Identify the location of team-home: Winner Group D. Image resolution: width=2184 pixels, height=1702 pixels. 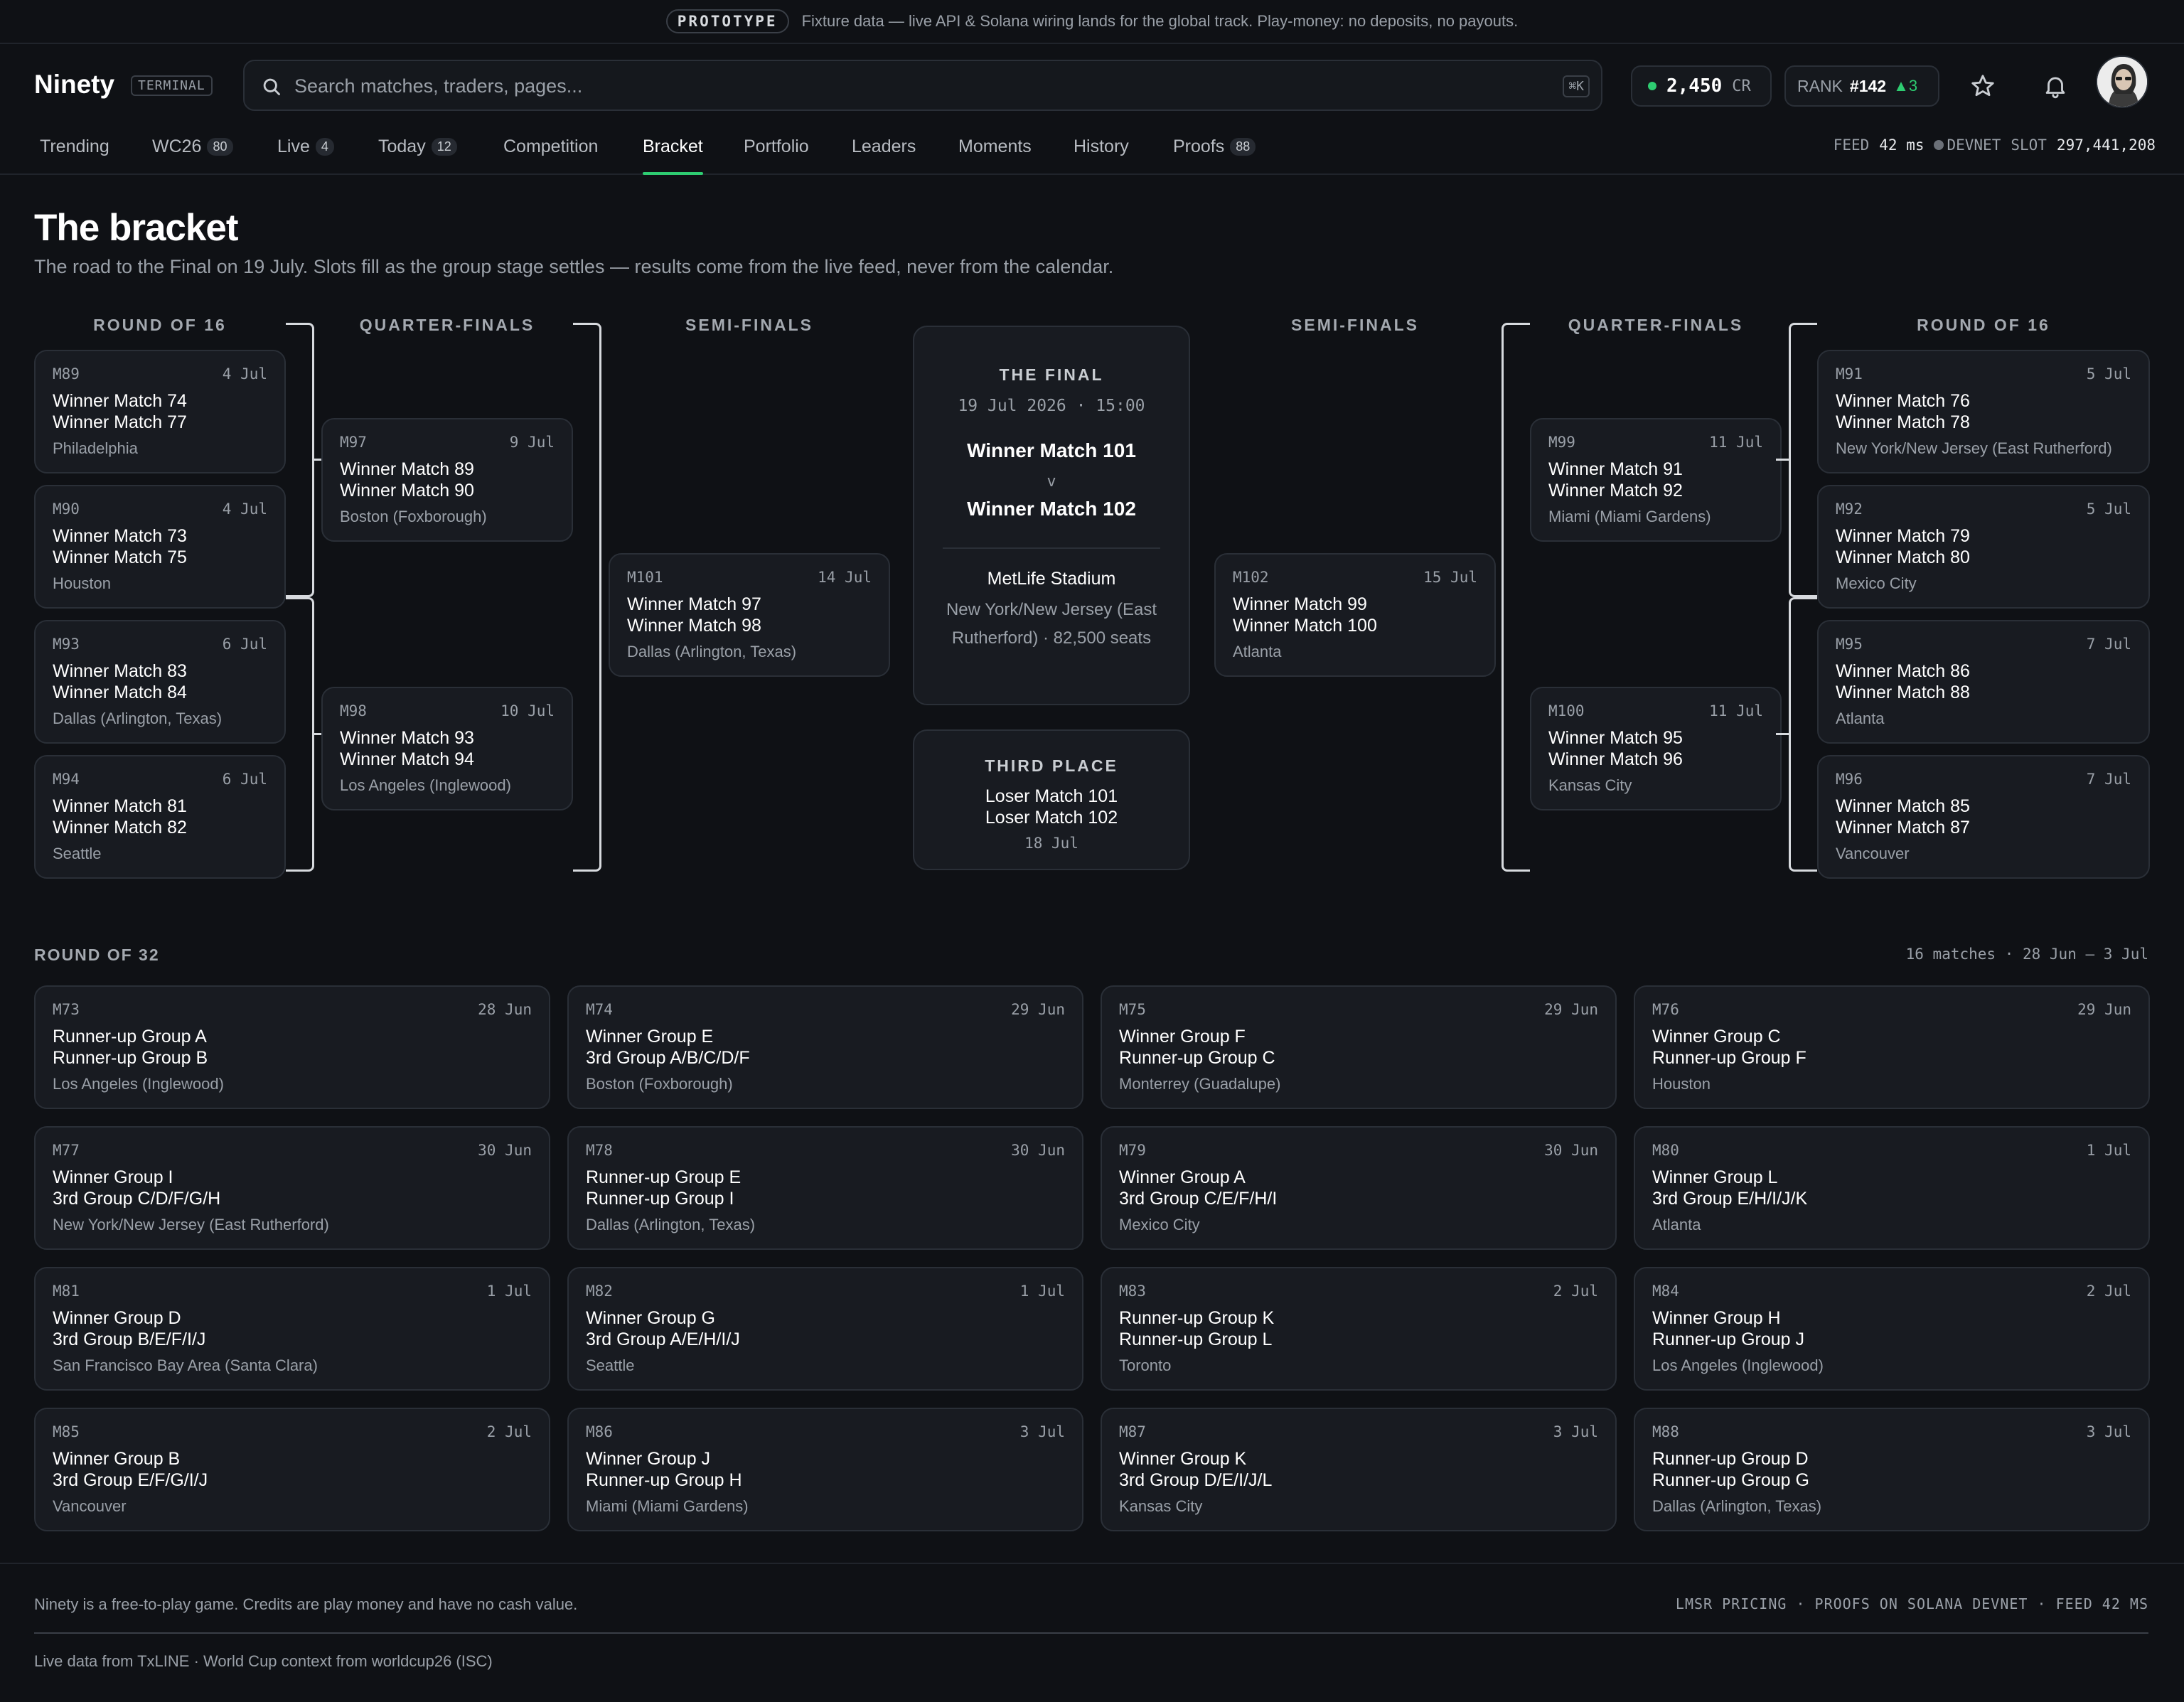
(117, 1318).